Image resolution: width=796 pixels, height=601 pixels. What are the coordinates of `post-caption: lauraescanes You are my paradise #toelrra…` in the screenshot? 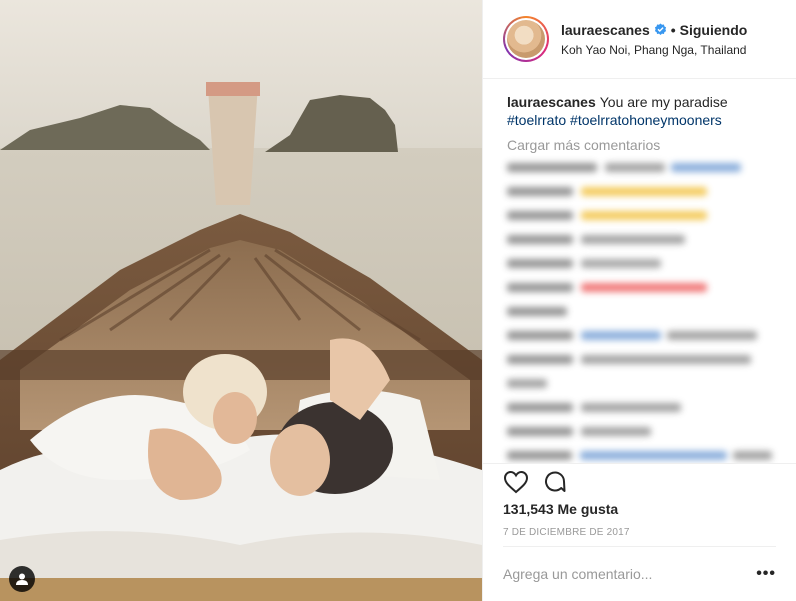 It's located at (639, 111).